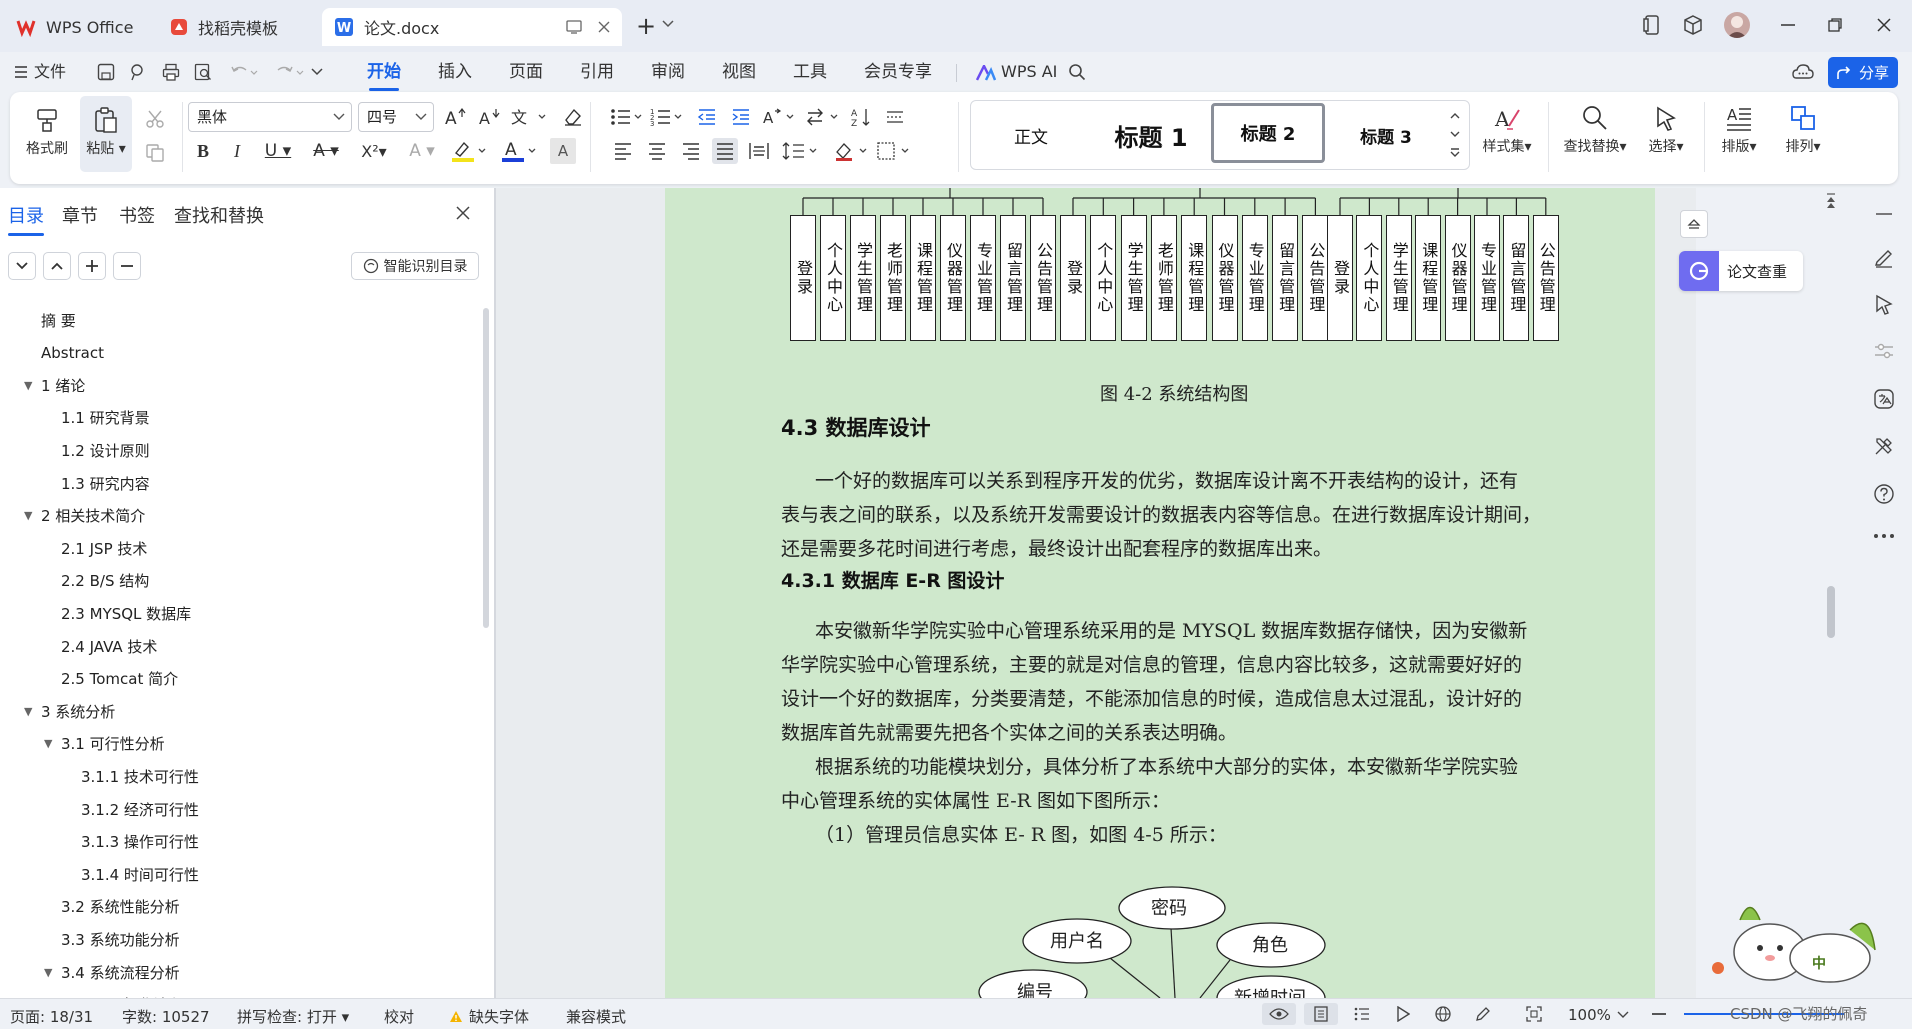 This screenshot has height=1029, width=1912. I want to click on toc-item: 3.2 系统性能分析, so click(120, 907).